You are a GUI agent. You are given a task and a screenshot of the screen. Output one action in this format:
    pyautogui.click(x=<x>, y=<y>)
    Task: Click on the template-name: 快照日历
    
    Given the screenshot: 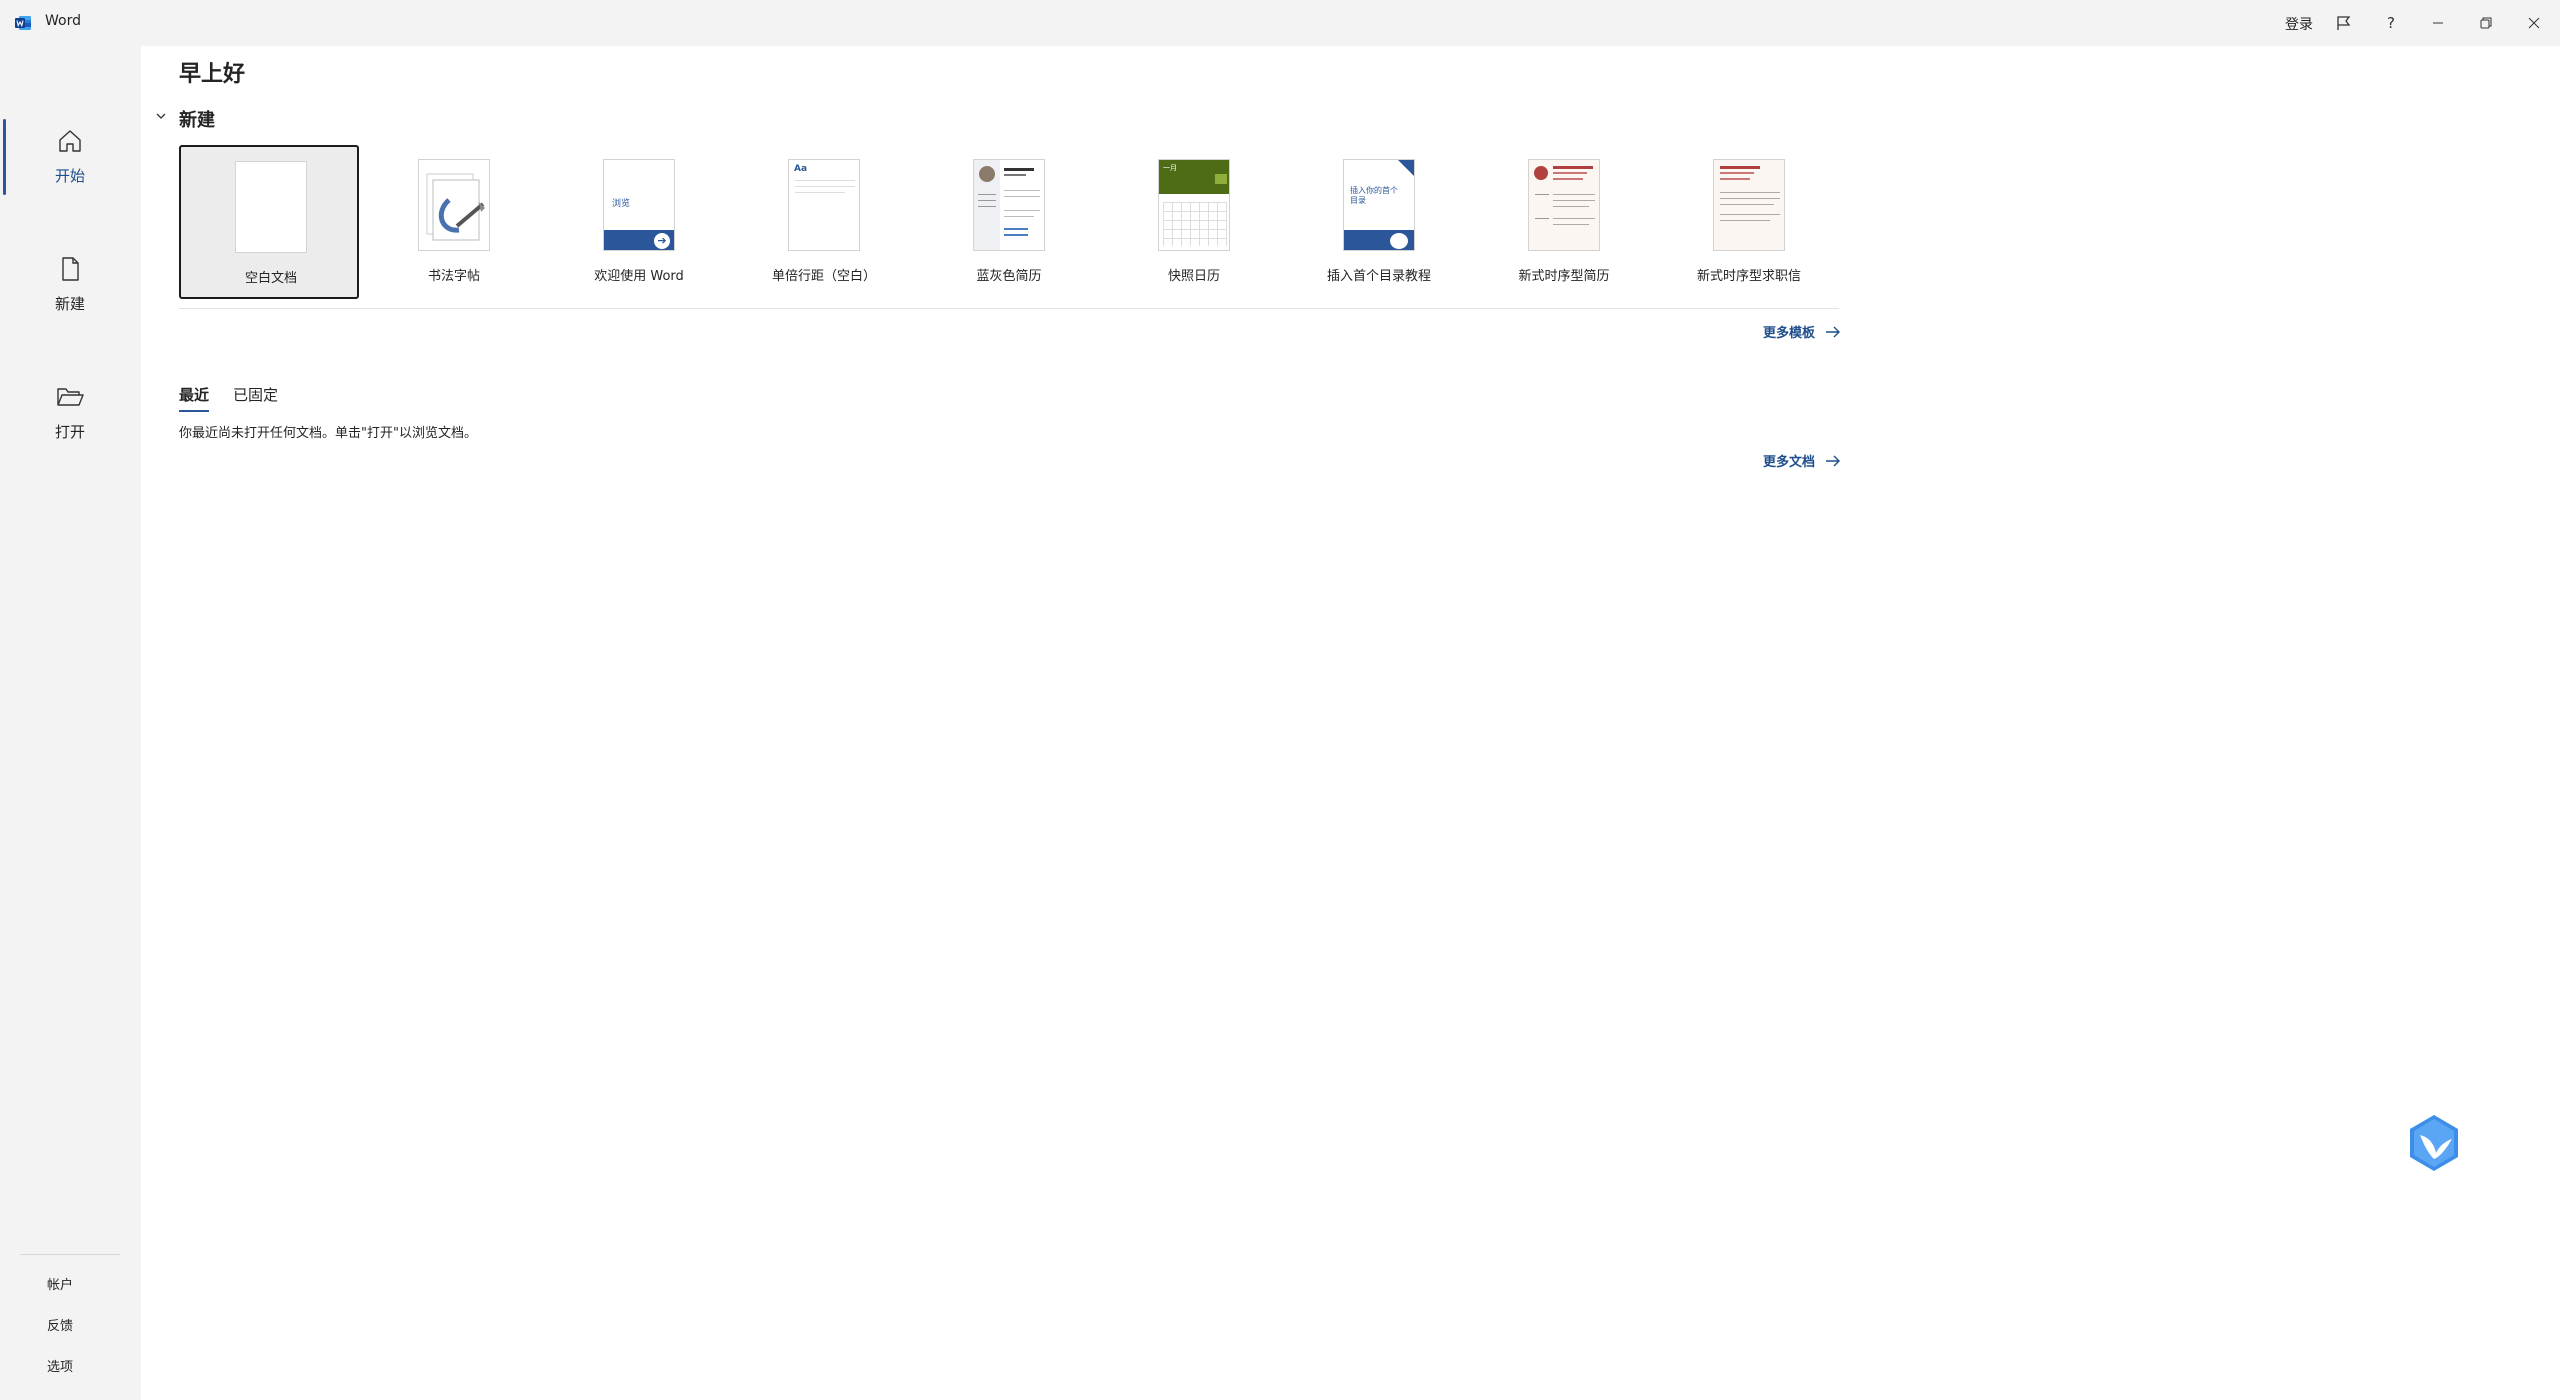 What is the action you would take?
    pyautogui.click(x=1193, y=276)
    